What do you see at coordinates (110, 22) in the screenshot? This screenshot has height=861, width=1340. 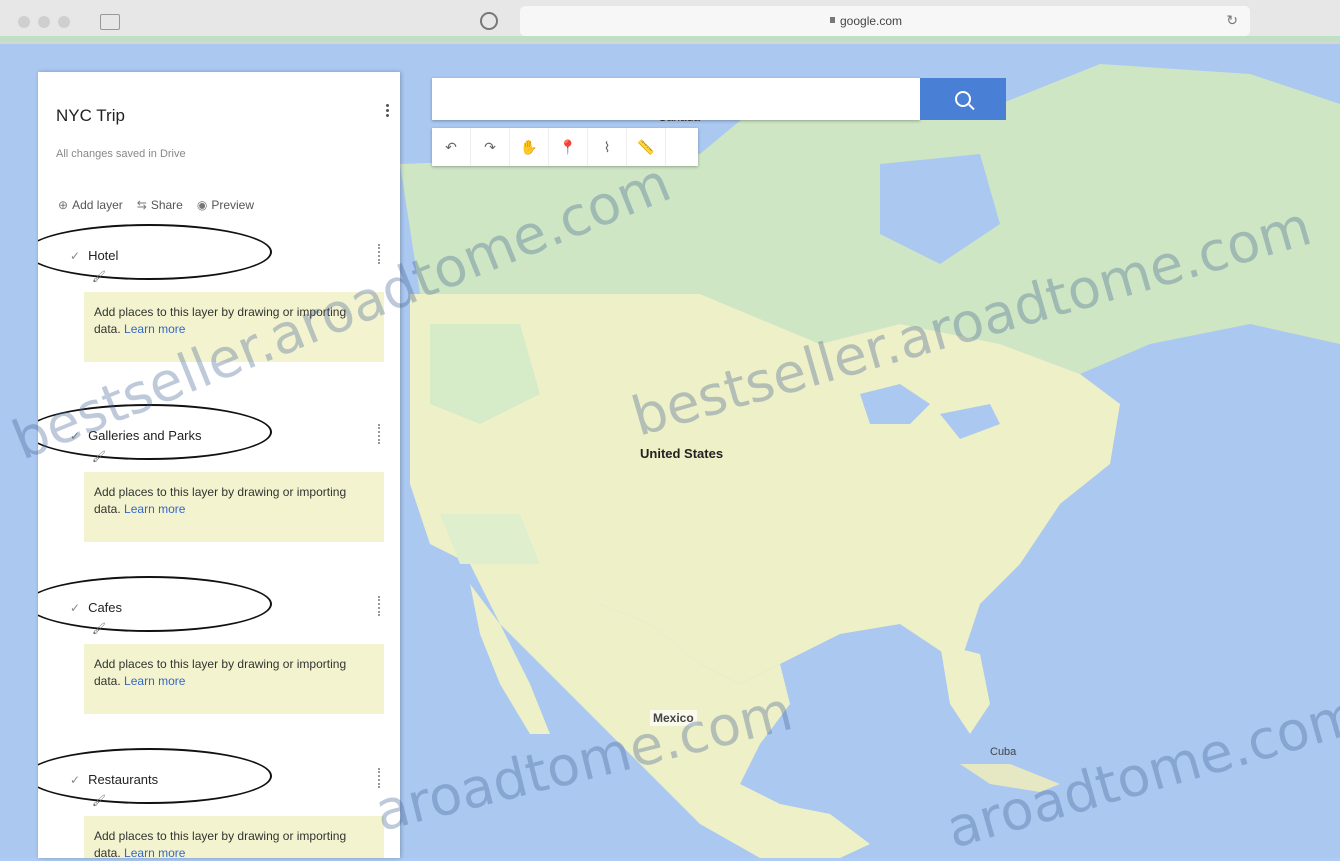 I see `sidebar-toggle-icon` at bounding box center [110, 22].